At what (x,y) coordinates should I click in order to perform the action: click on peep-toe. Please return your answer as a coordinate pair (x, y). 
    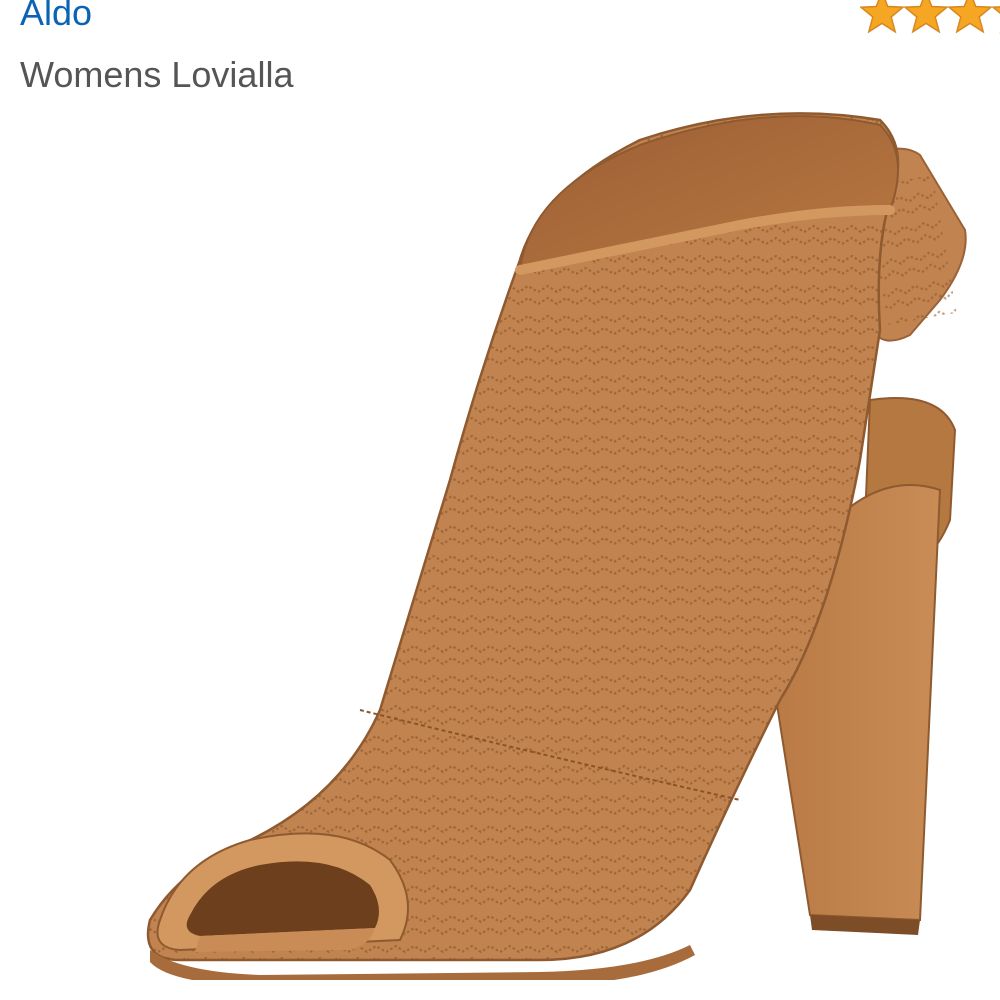
    Looking at the image, I should click on (282, 892).